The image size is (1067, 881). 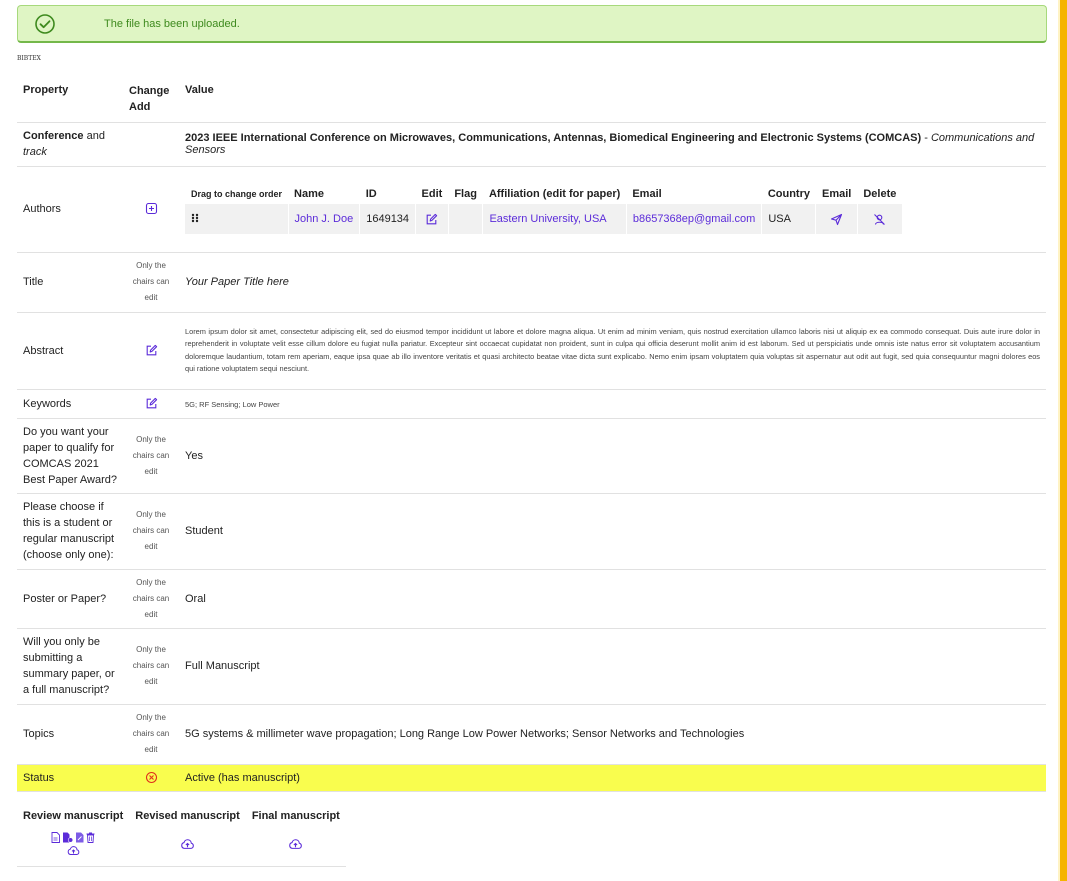 I want to click on status-label: Status, so click(x=70, y=778).